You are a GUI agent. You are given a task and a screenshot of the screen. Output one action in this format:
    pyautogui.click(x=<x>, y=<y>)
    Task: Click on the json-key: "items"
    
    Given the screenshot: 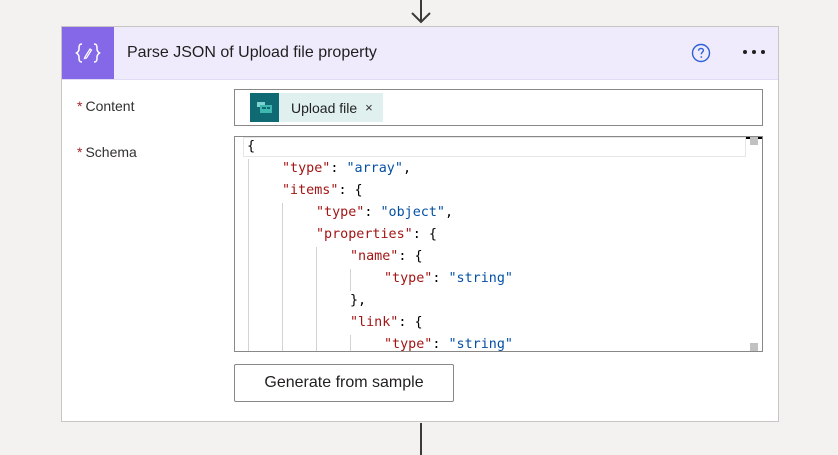 What is the action you would take?
    pyautogui.click(x=310, y=190)
    